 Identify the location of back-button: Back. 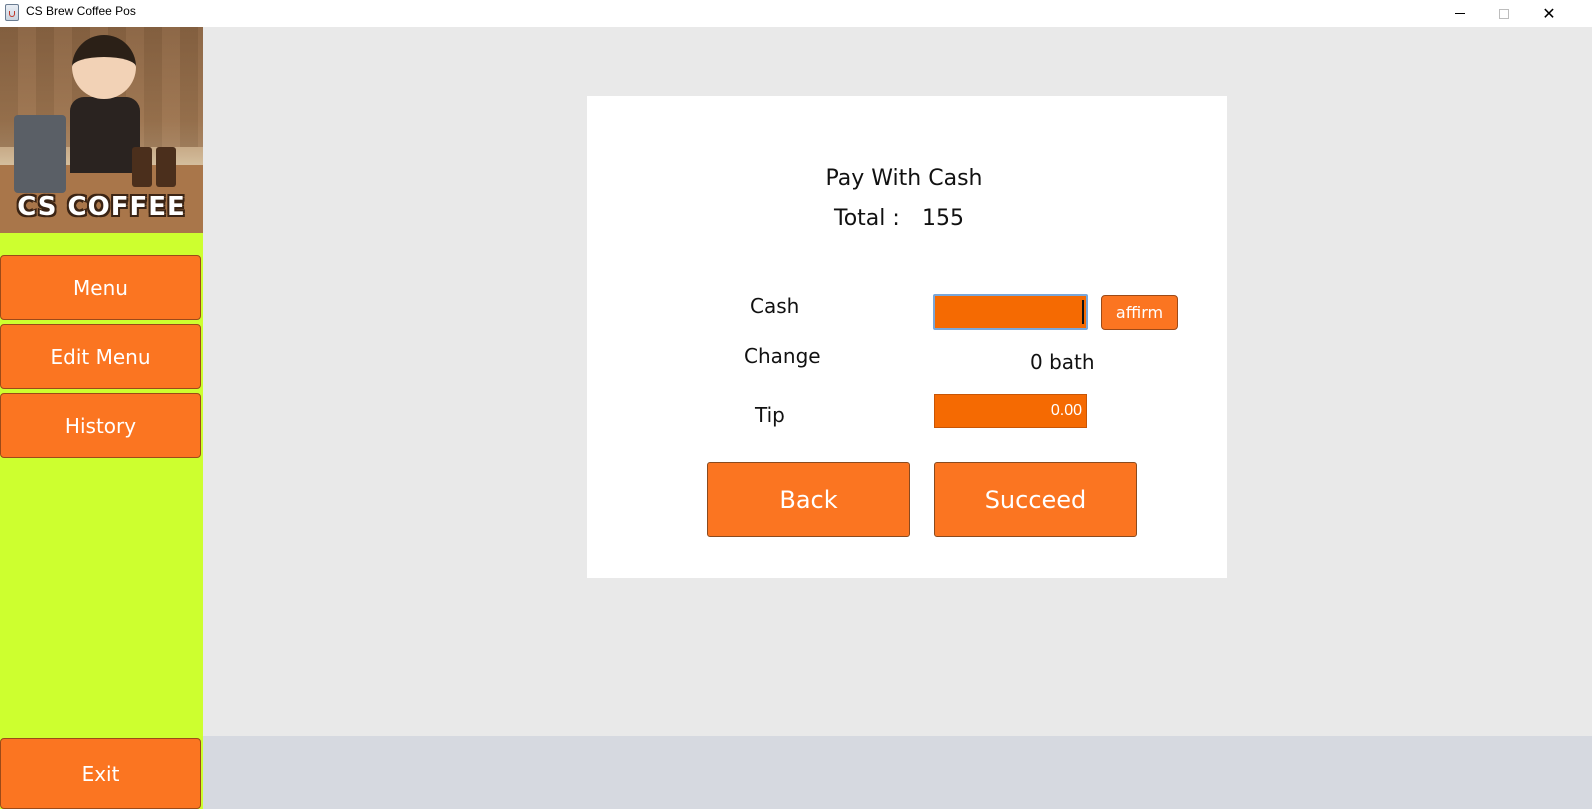
(808, 499).